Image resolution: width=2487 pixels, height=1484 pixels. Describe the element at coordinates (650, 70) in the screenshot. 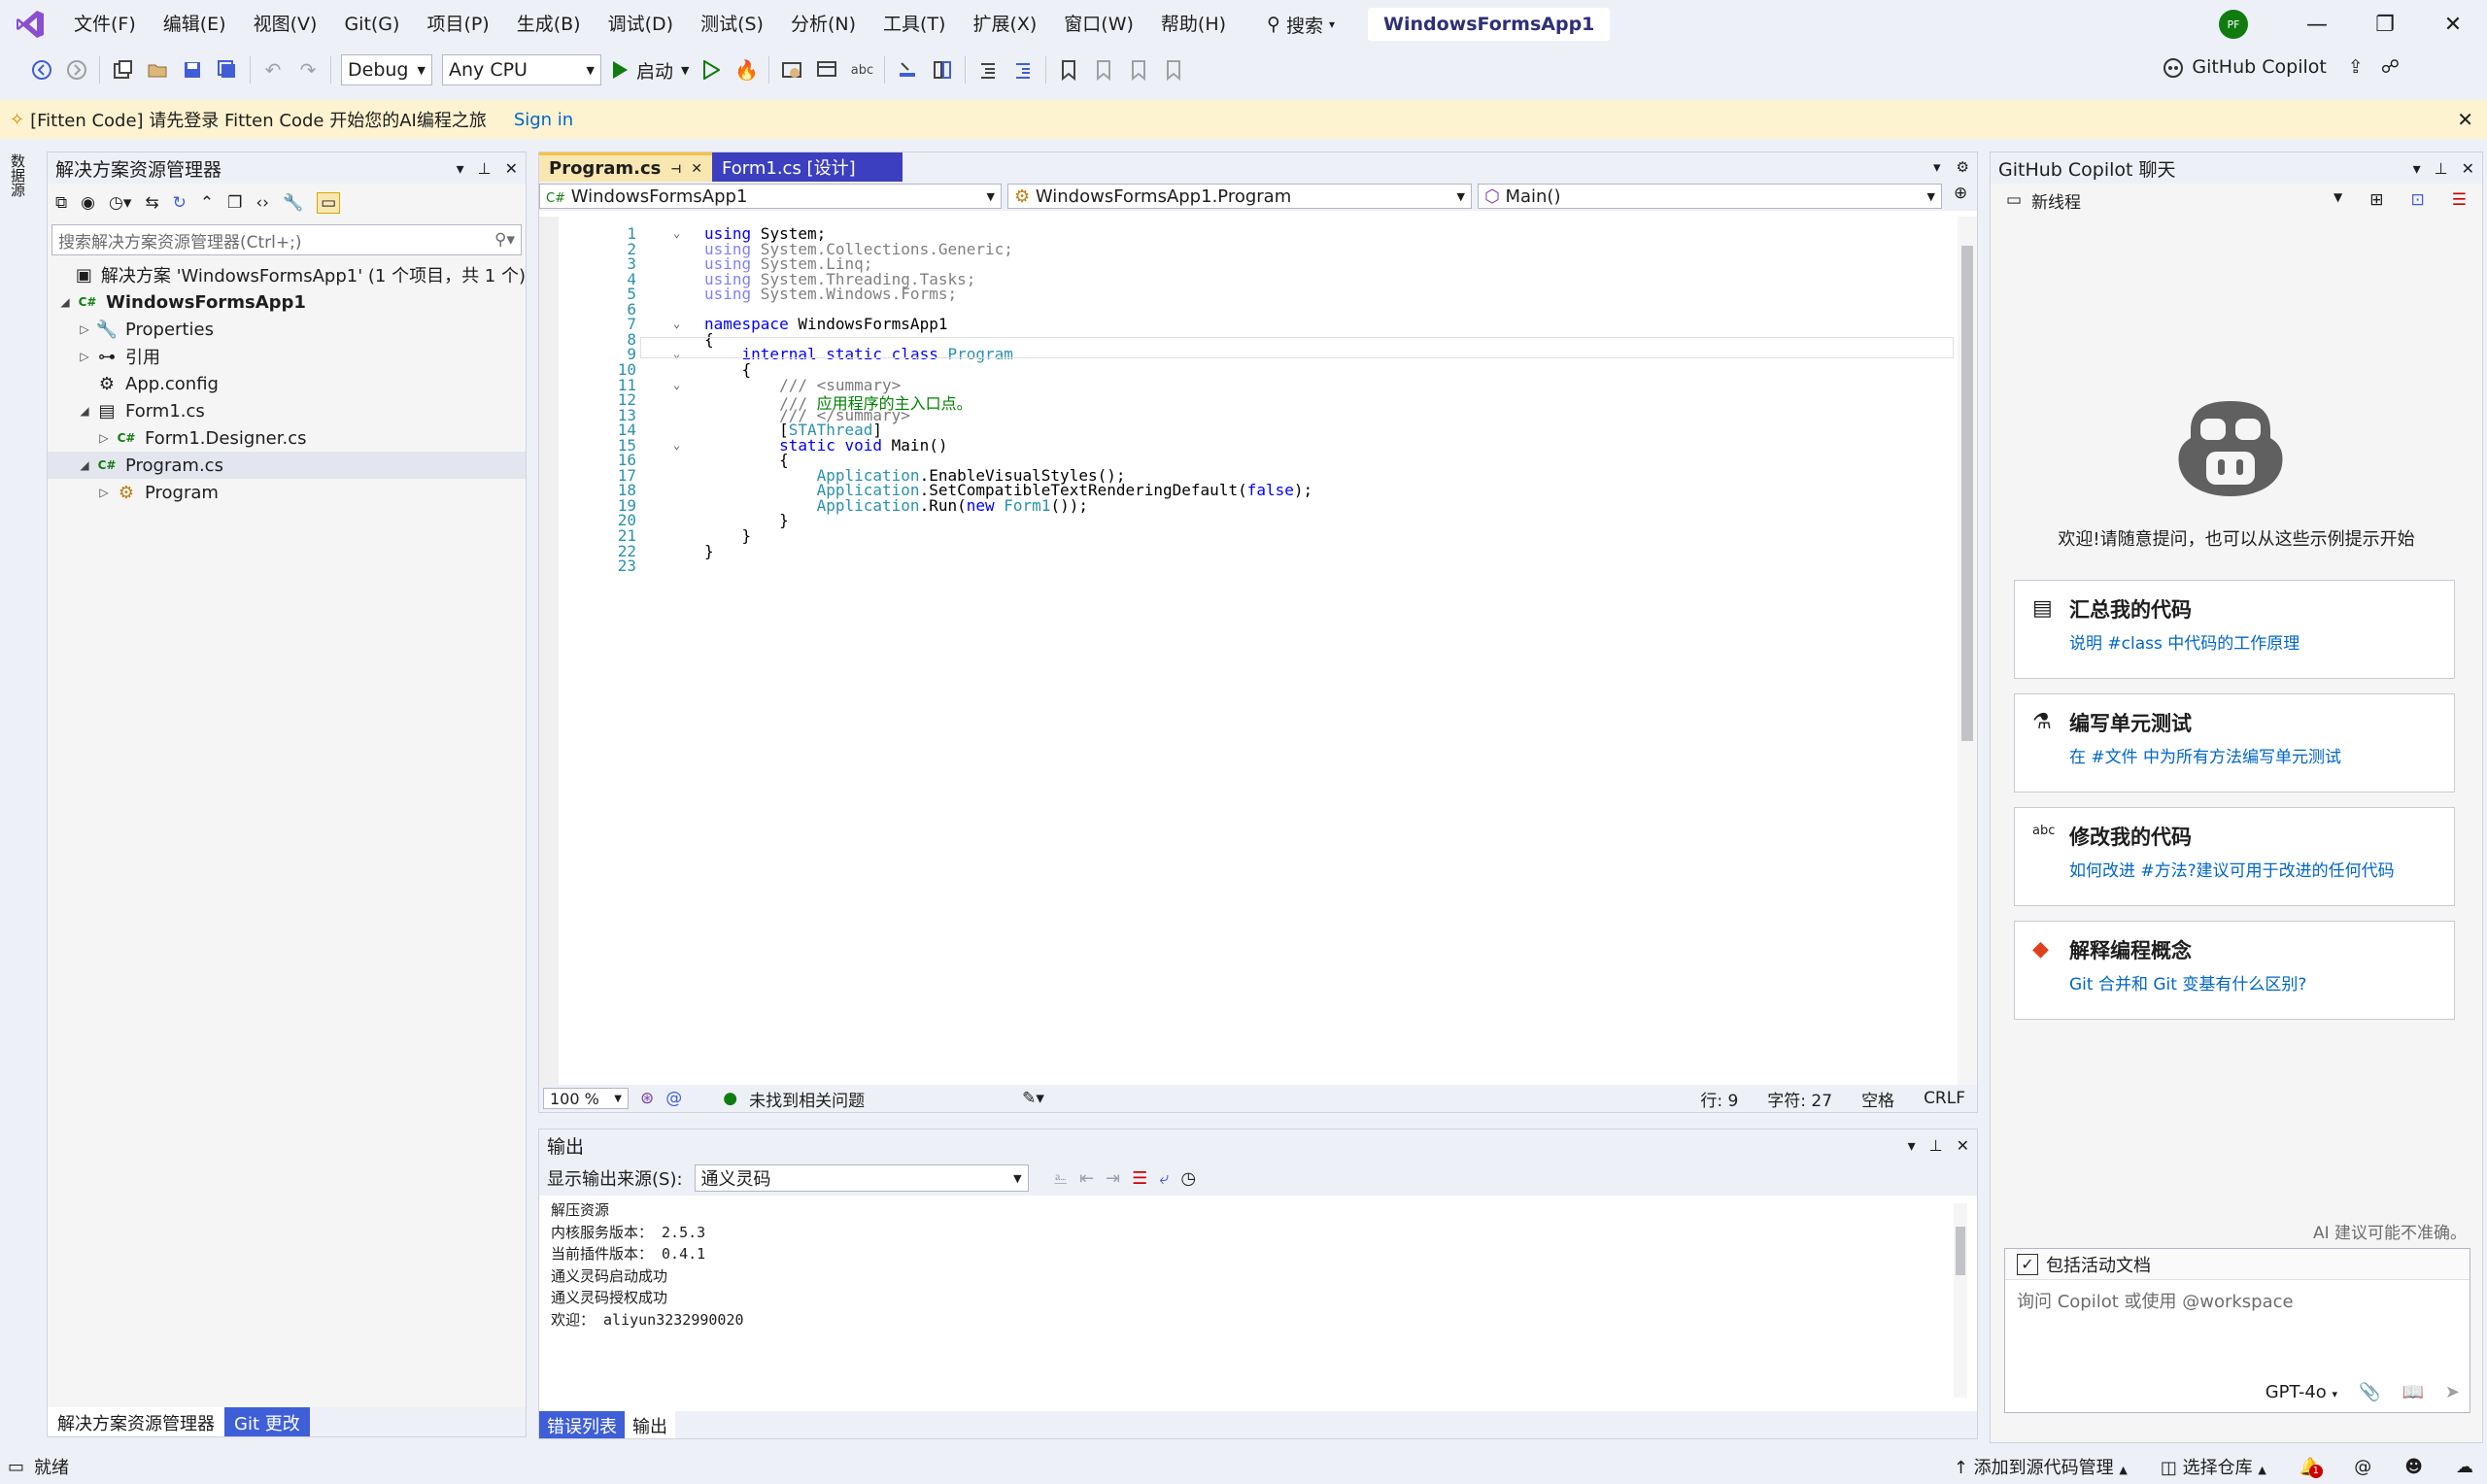

I see `start-debug-button: 启动 ▼` at that location.